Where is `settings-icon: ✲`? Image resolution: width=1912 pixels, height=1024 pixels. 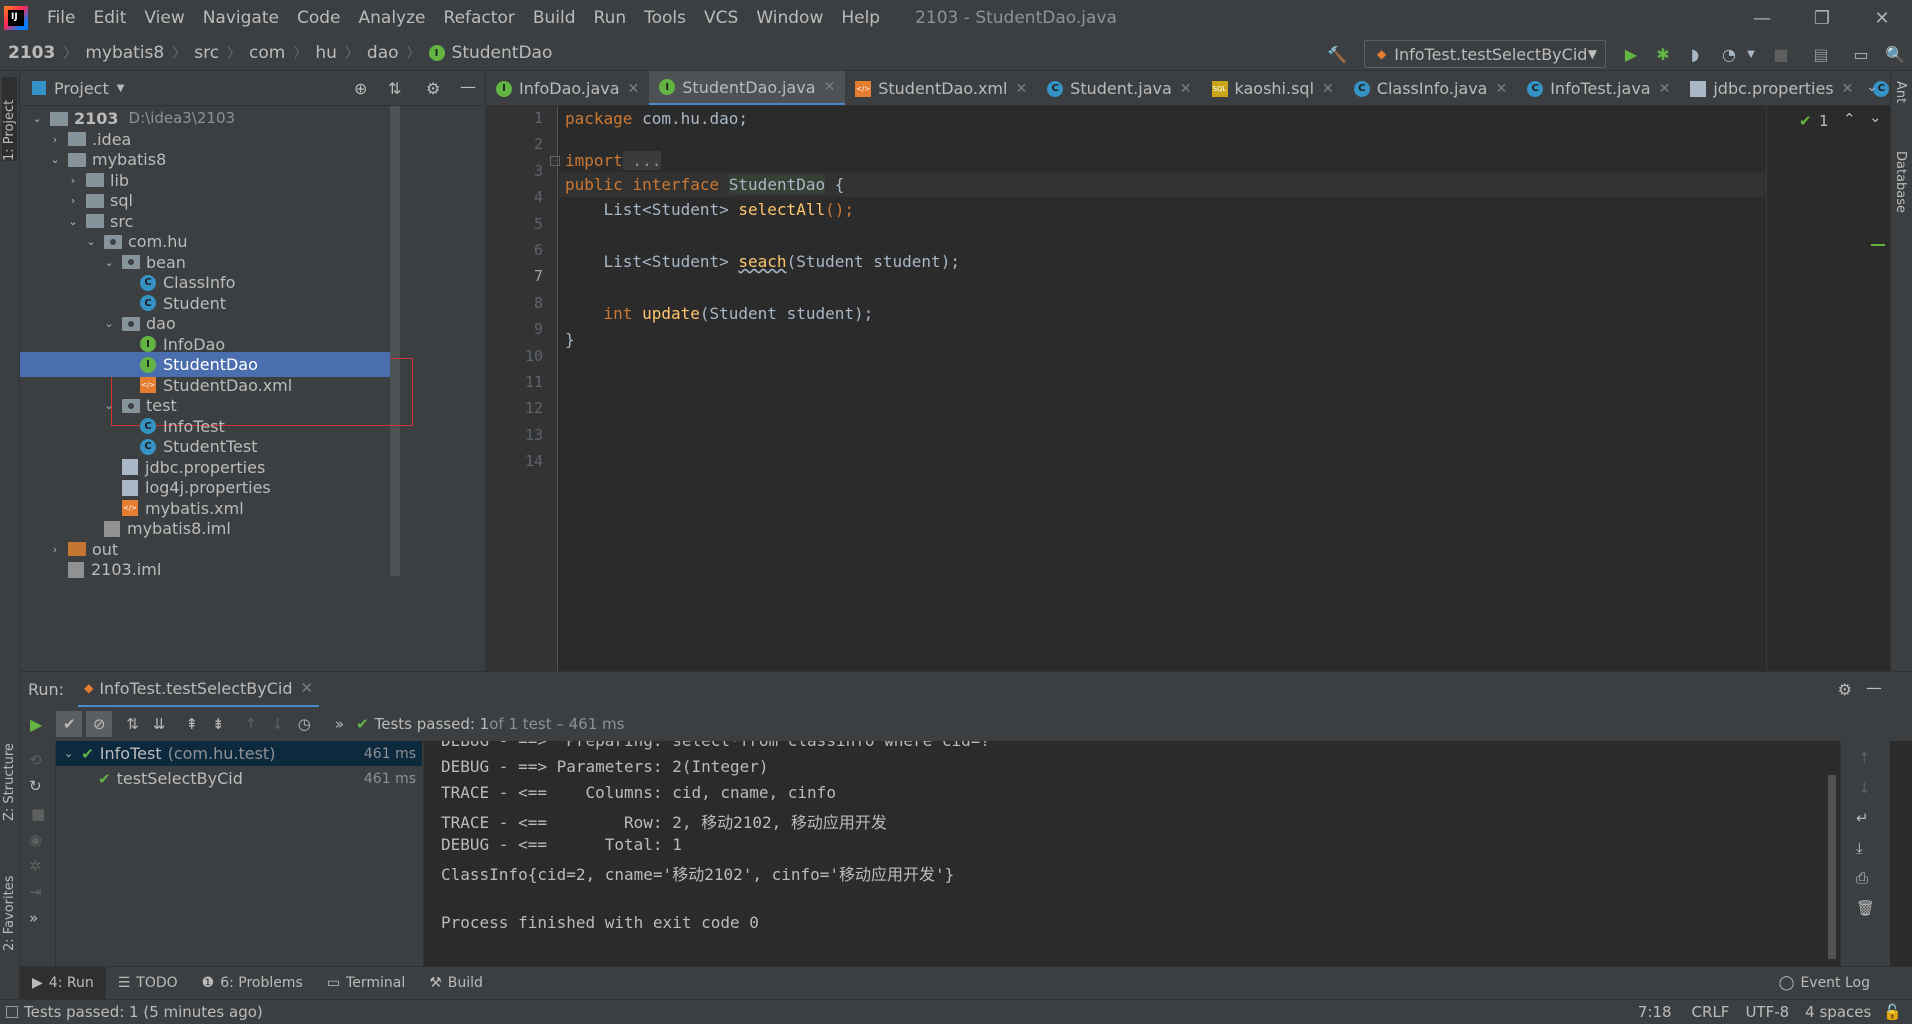 settings-icon: ✲ is located at coordinates (35, 866).